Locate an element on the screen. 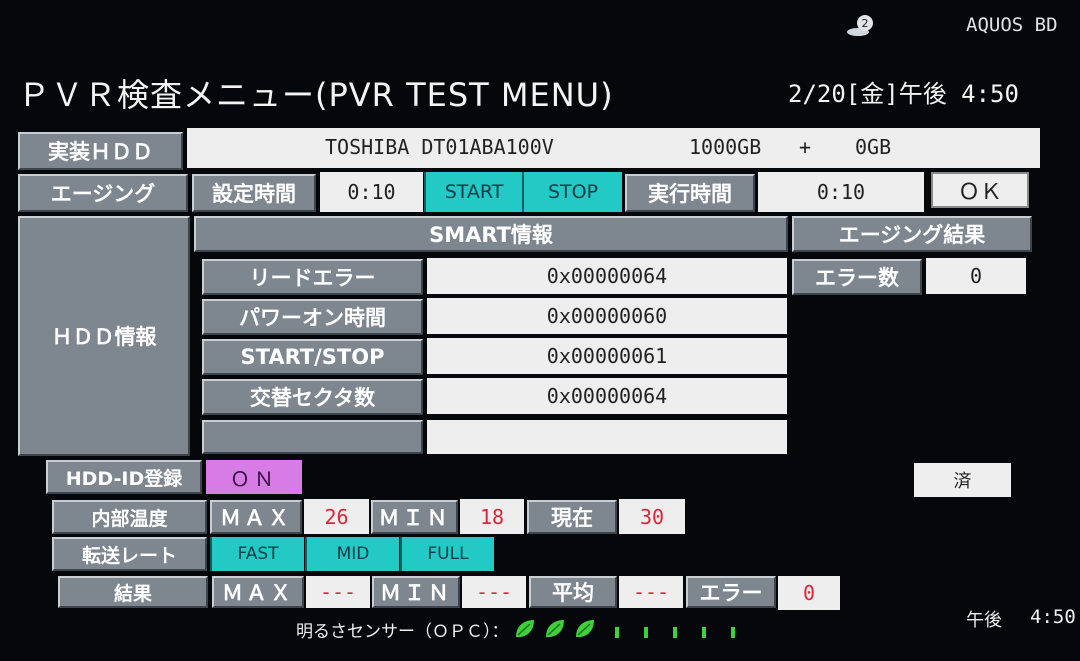  result-min-label: ＭＩＮ is located at coordinates (416, 592).